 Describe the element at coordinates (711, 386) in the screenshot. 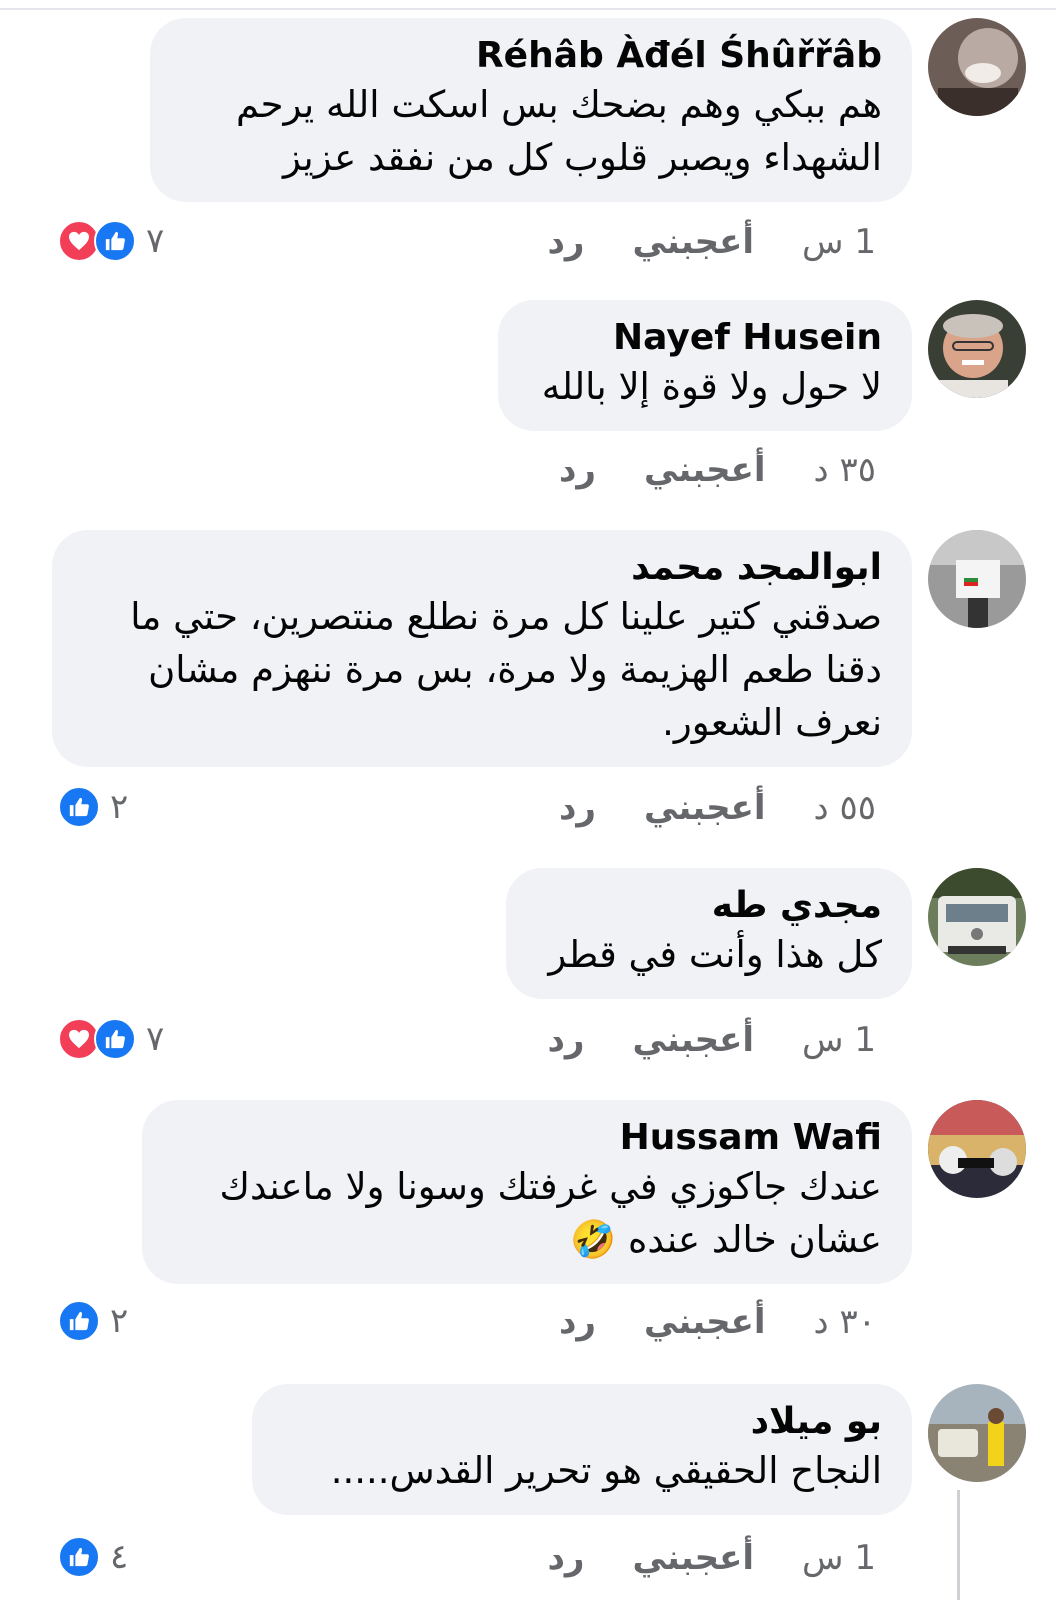

I see `comment-text: لا حول ولا قوة إلا بالله` at that location.